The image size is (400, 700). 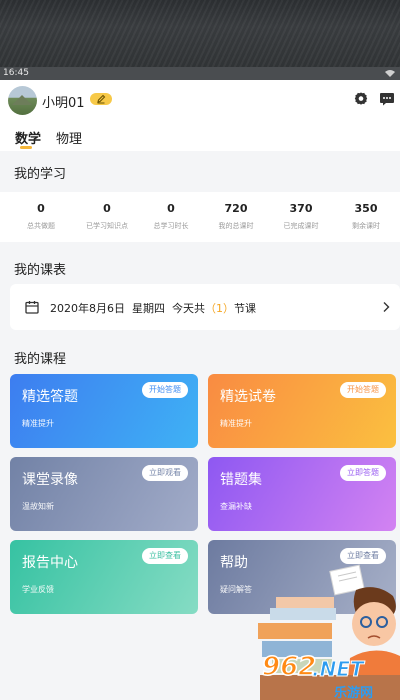 I want to click on stat-label: 剩余课时, so click(x=366, y=226).